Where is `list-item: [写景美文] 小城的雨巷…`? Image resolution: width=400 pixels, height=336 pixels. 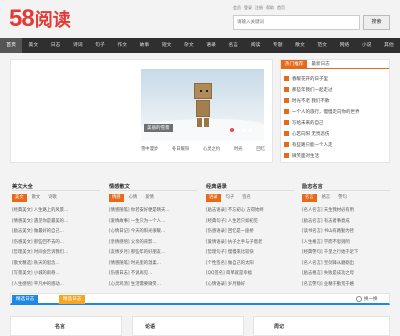 list-item: [写景美文] 小城的雨巷… is located at coordinates (56, 274).